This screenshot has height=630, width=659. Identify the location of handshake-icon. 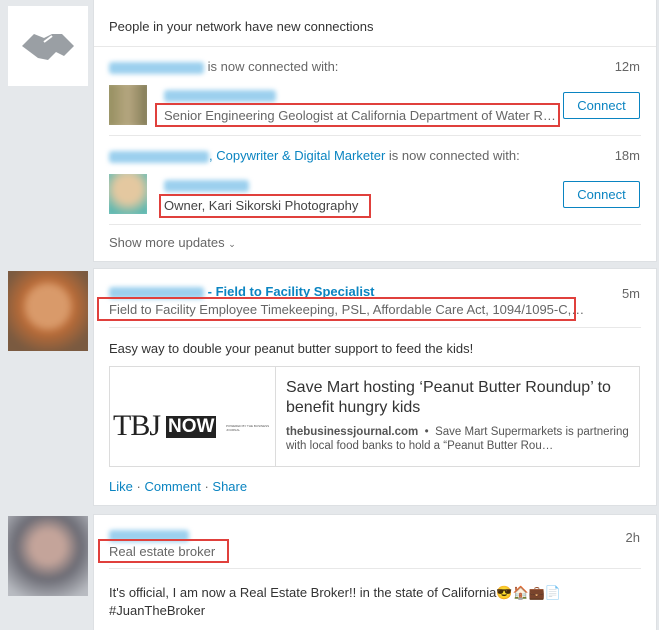
(48, 47).